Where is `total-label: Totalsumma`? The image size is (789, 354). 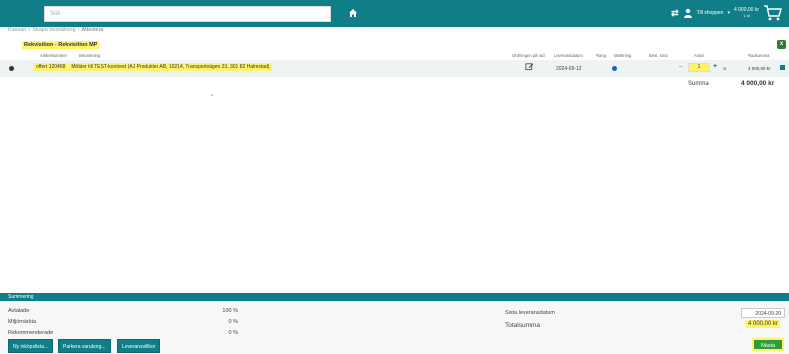 total-label: Totalsumma is located at coordinates (523, 325).